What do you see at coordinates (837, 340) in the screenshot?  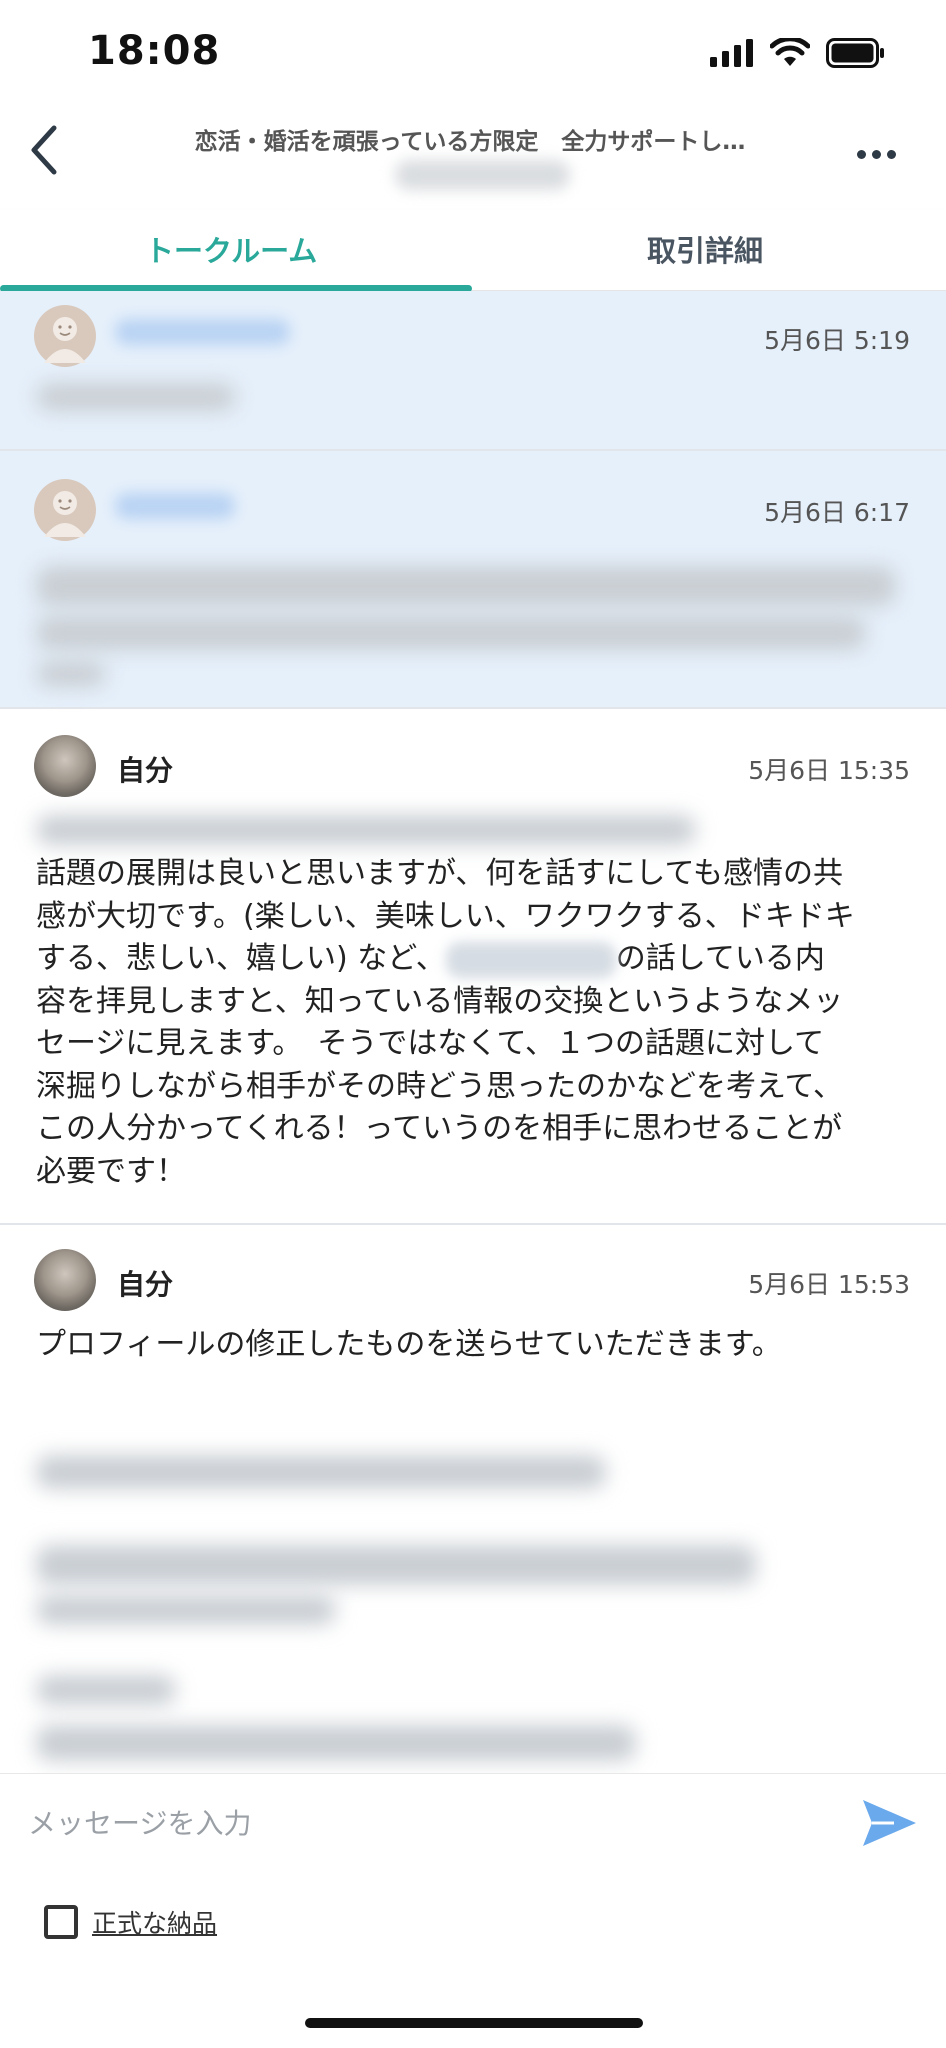 I see `message-timestamp: 5月6日 5:19` at bounding box center [837, 340].